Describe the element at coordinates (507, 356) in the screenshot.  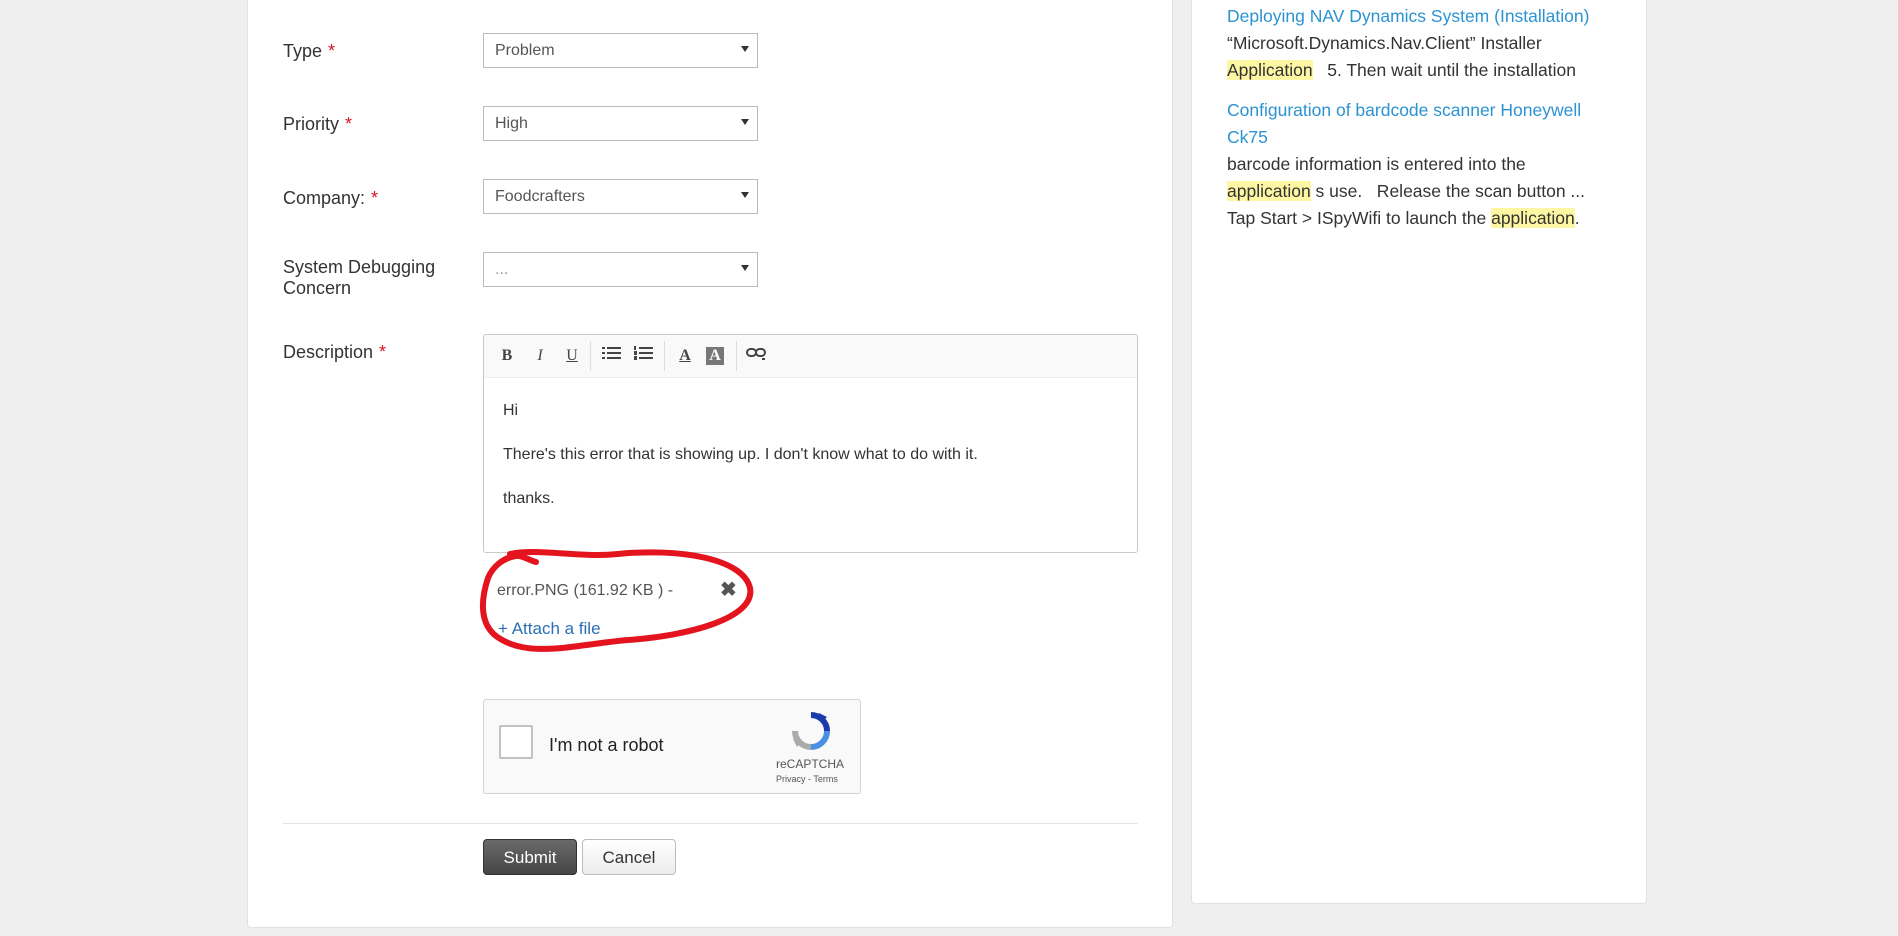
I see `bold-button: B` at that location.